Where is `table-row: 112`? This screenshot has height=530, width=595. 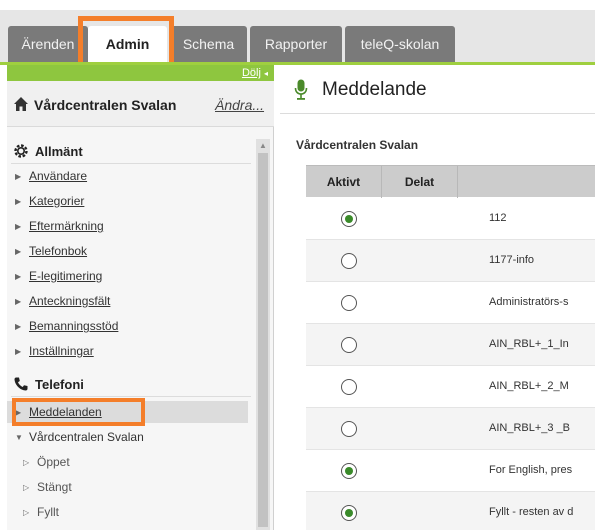
table-row: 112 is located at coordinates (450, 219).